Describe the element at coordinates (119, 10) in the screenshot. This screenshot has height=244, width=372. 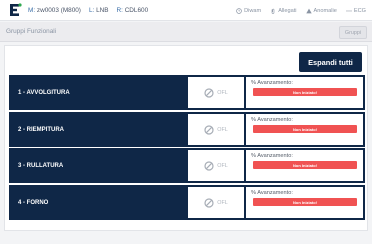
I see `r-label: R:` at that location.